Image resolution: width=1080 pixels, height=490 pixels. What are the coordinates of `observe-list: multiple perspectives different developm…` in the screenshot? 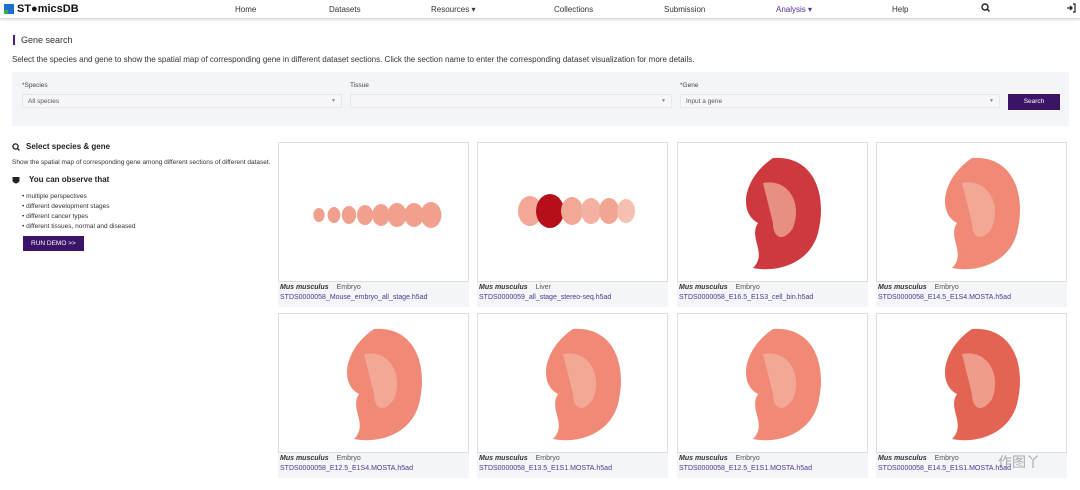 It's located at (147, 211).